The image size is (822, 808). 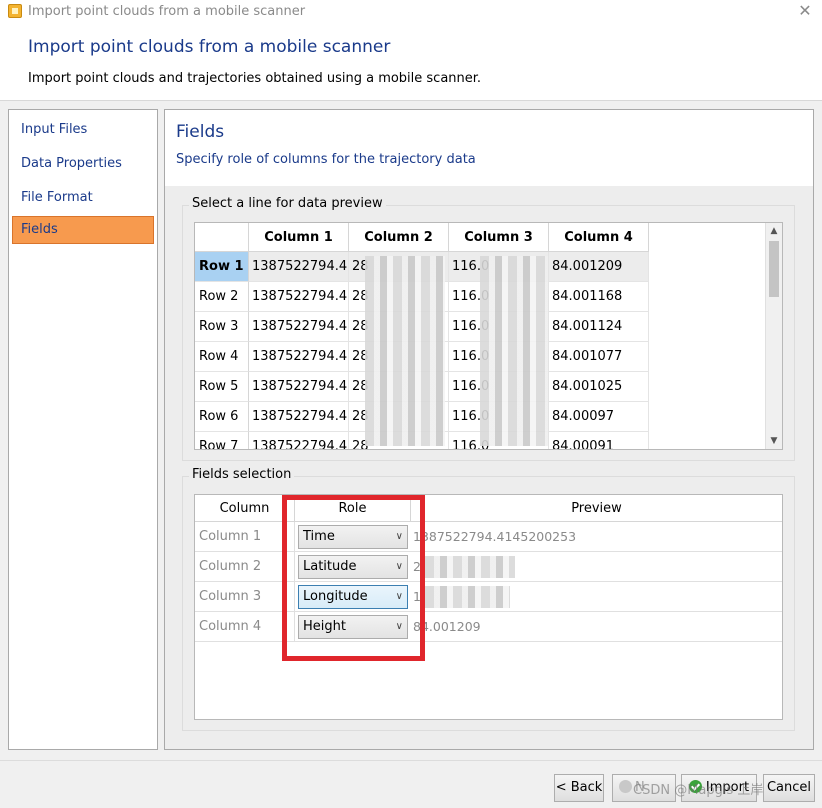 What do you see at coordinates (773, 336) in the screenshot?
I see `preview-scrollbar: ▲ ▼` at bounding box center [773, 336].